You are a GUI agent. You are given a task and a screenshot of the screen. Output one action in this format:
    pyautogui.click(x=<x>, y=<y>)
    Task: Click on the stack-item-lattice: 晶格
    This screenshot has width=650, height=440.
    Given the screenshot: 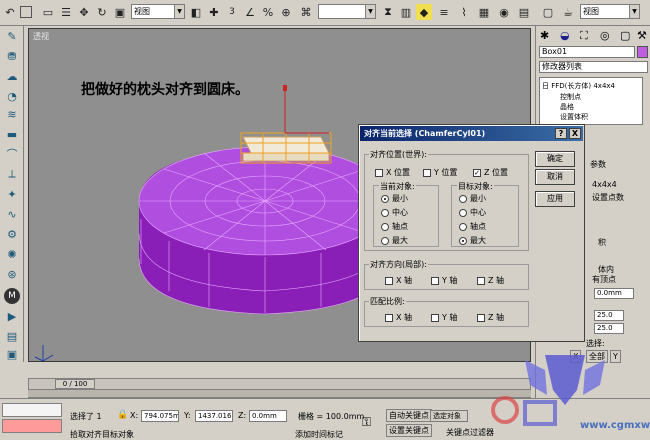 What is the action you would take?
    pyautogui.click(x=567, y=107)
    